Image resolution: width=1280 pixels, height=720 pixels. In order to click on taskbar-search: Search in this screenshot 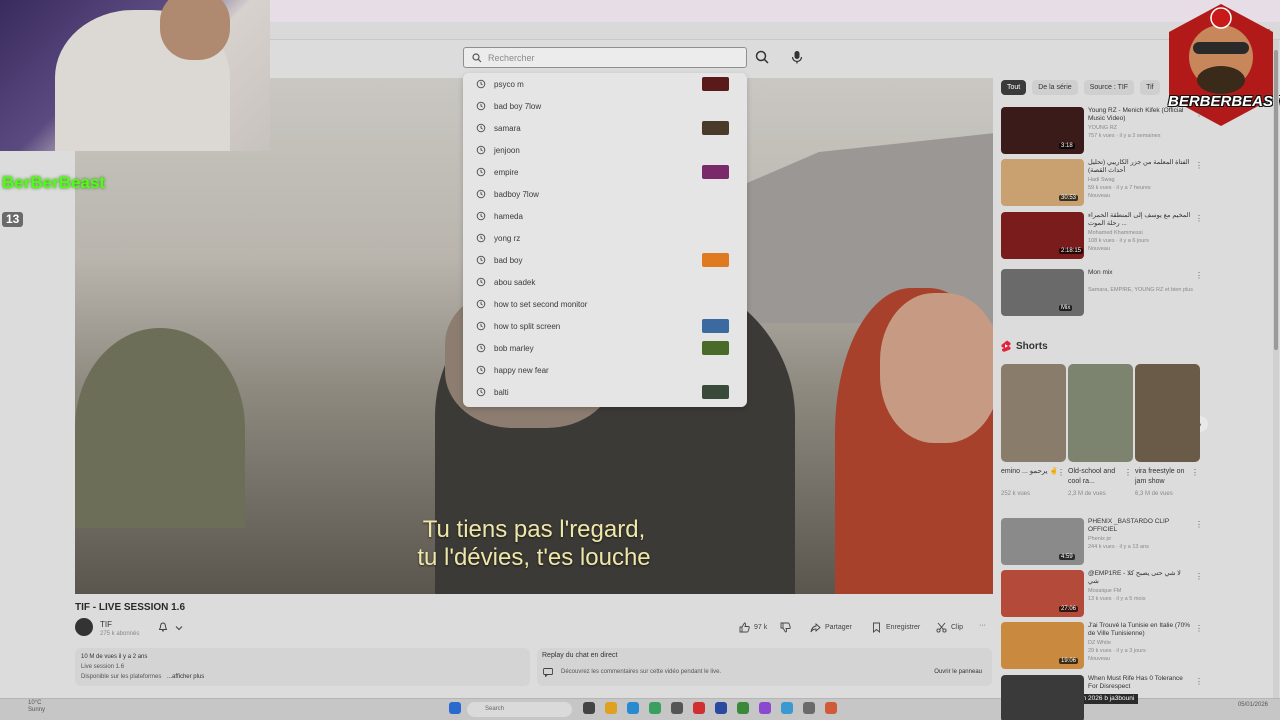, I will do `click(519, 709)`.